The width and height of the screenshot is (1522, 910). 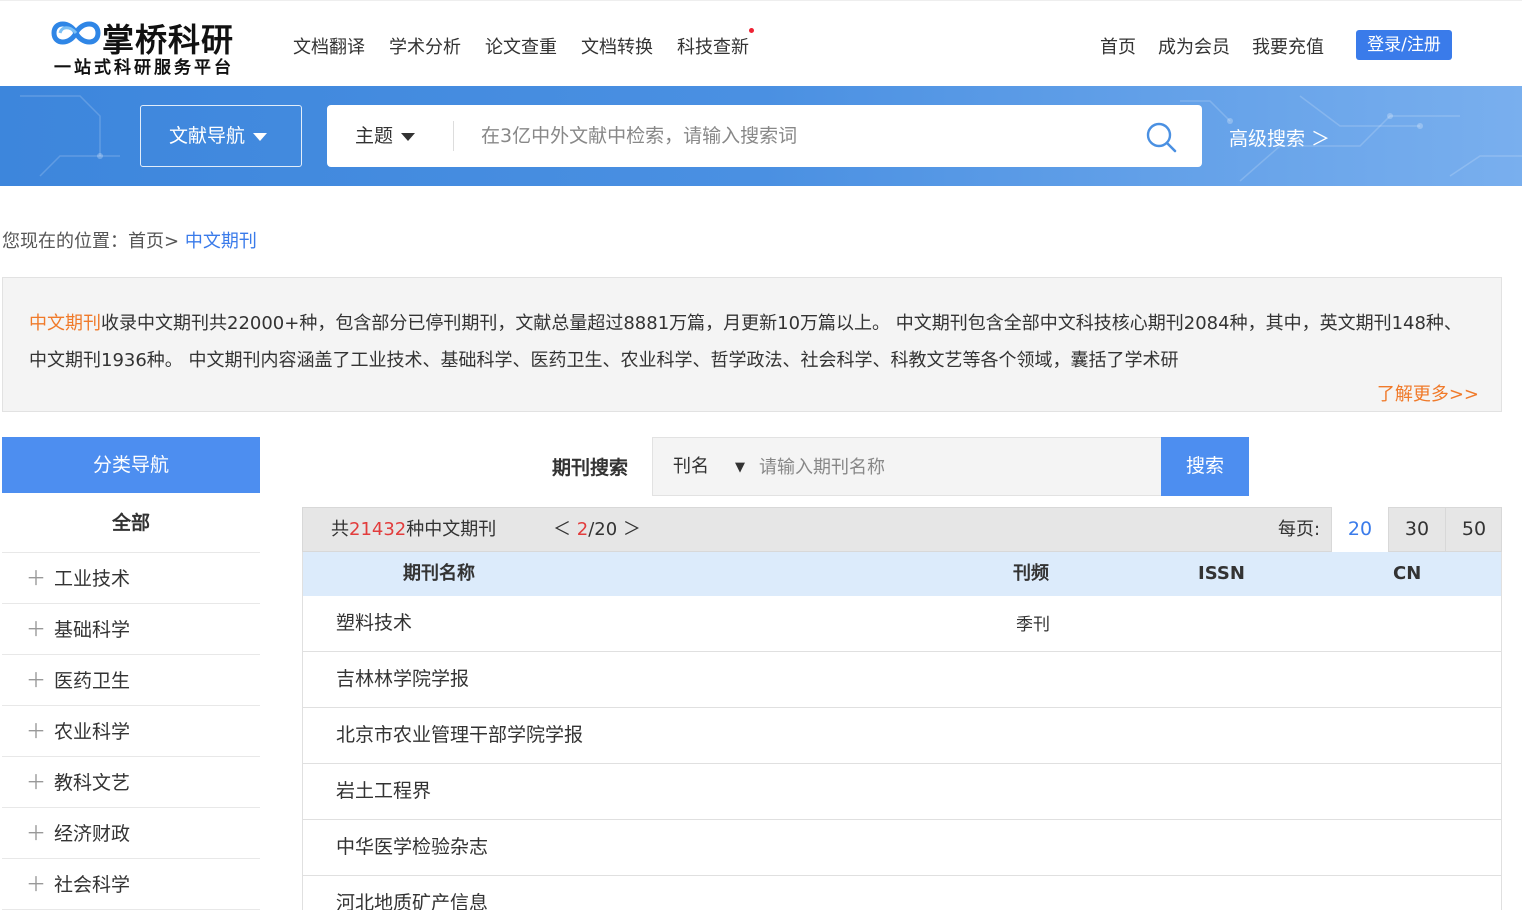 I want to click on search-icon, so click(x=1161, y=137).